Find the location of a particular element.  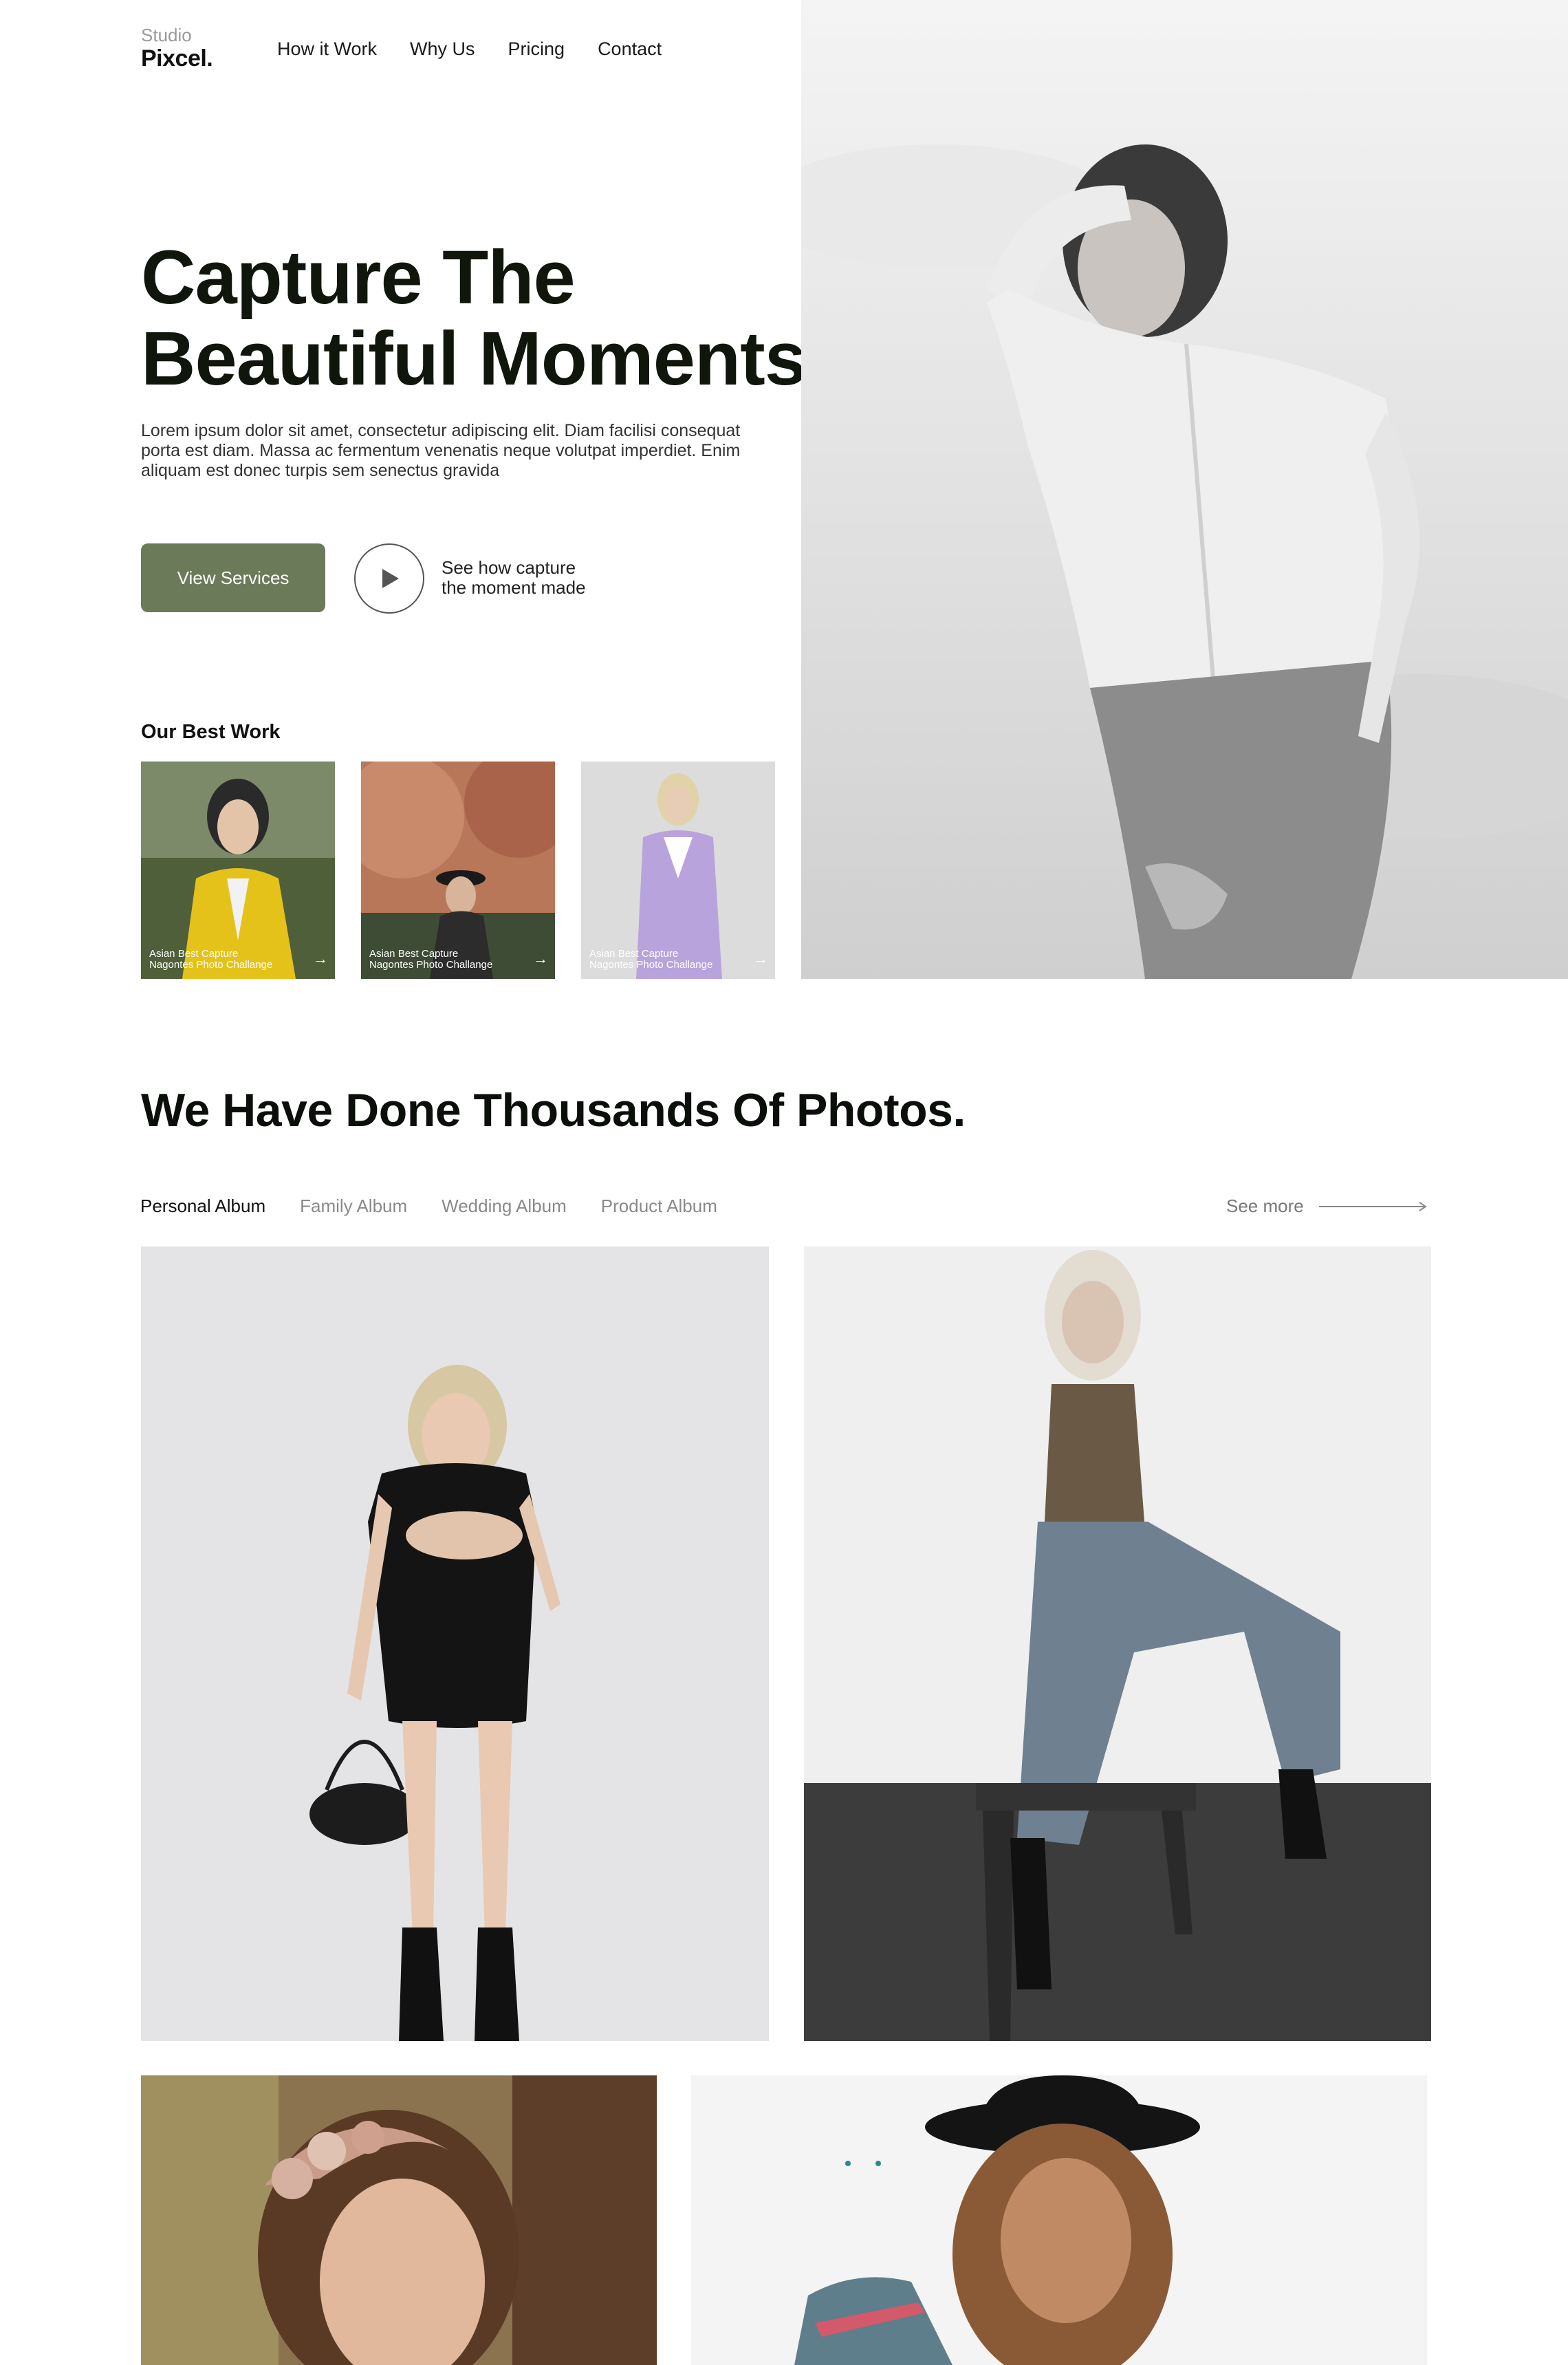

play-video-button is located at coordinates (389, 578).